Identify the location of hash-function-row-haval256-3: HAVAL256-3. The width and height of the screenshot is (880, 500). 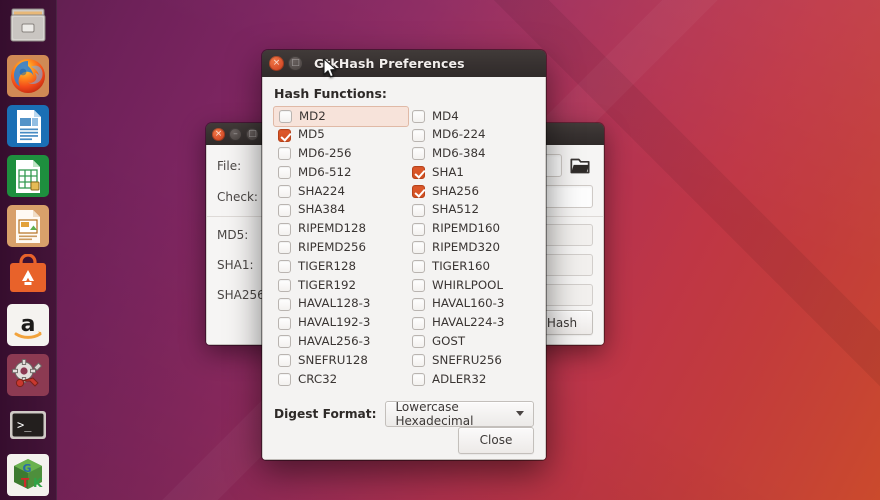
(341, 342).